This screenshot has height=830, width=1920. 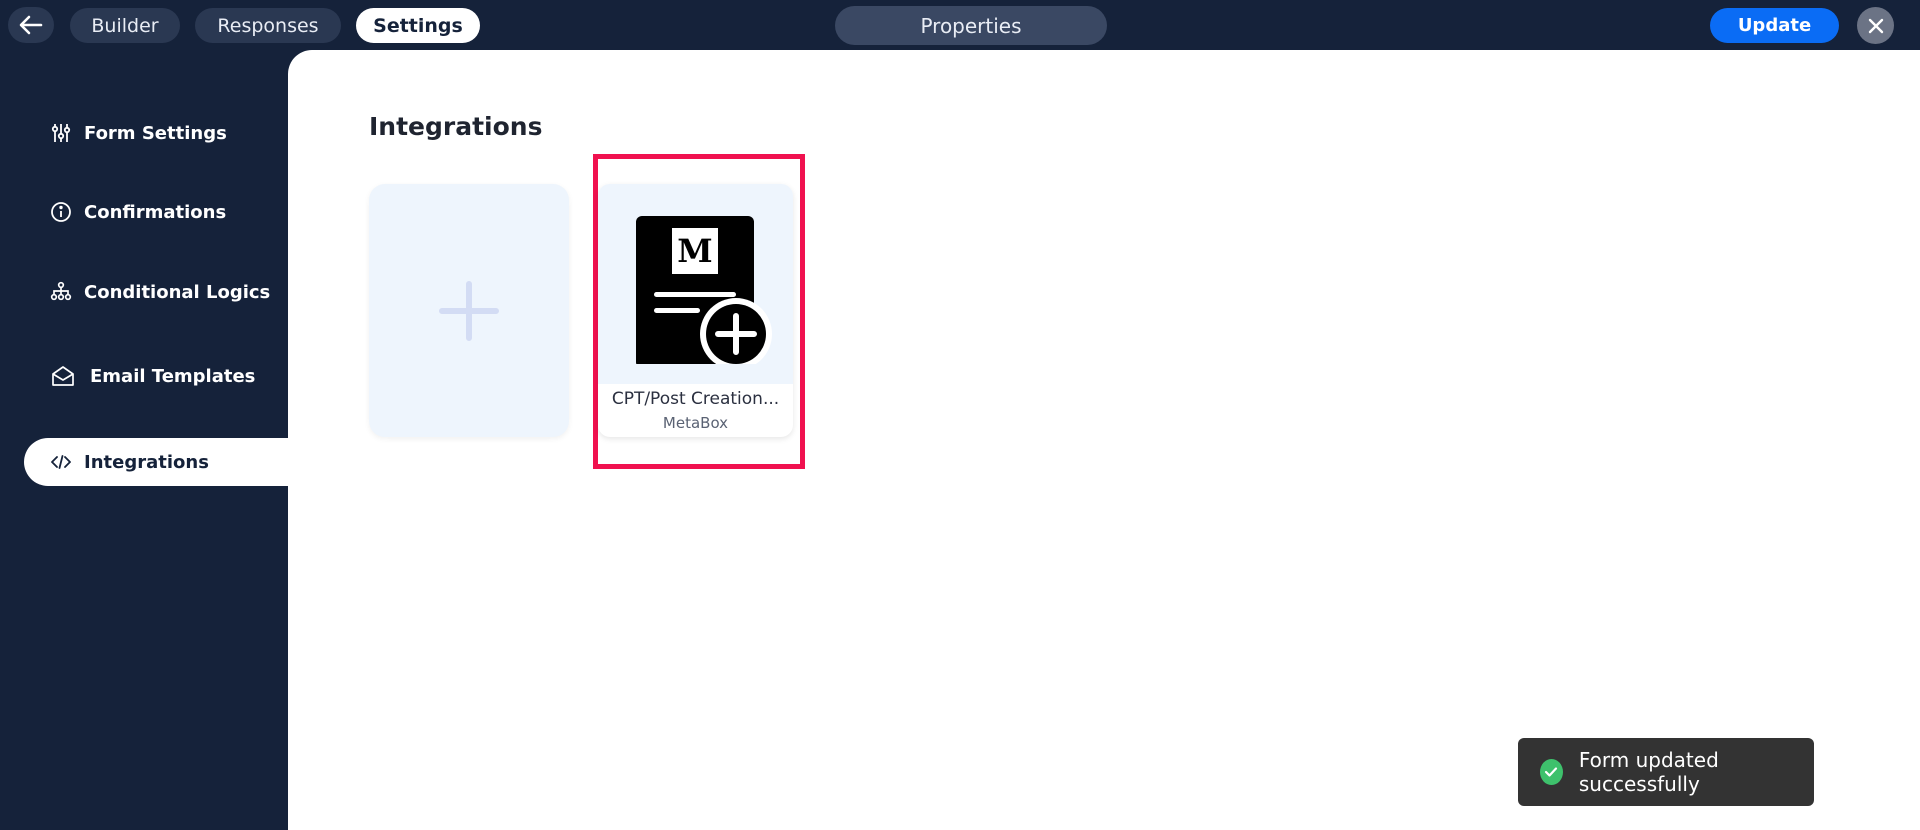 What do you see at coordinates (61, 292) in the screenshot?
I see `sitemap-icon` at bounding box center [61, 292].